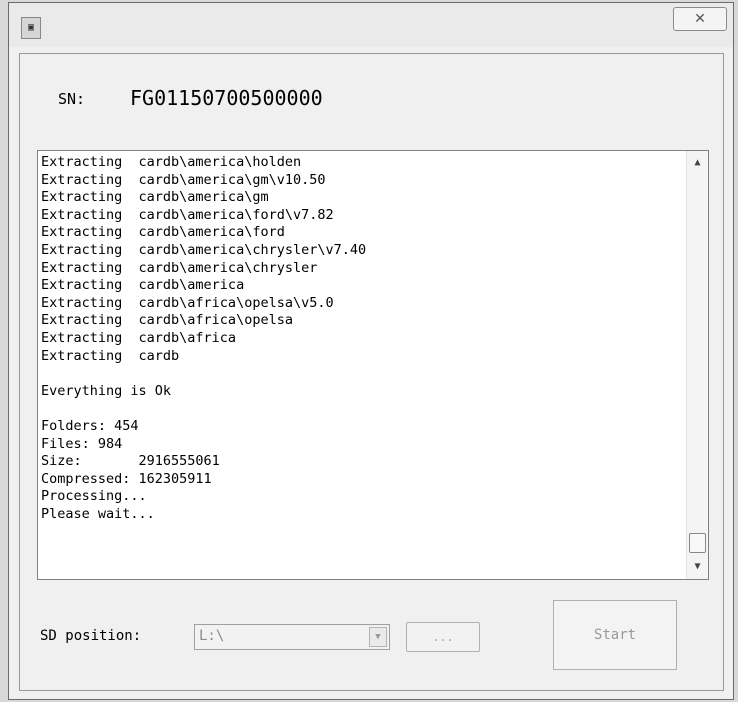  What do you see at coordinates (697, 365) in the screenshot?
I see `log-scrollbar: ▲ ▼` at bounding box center [697, 365].